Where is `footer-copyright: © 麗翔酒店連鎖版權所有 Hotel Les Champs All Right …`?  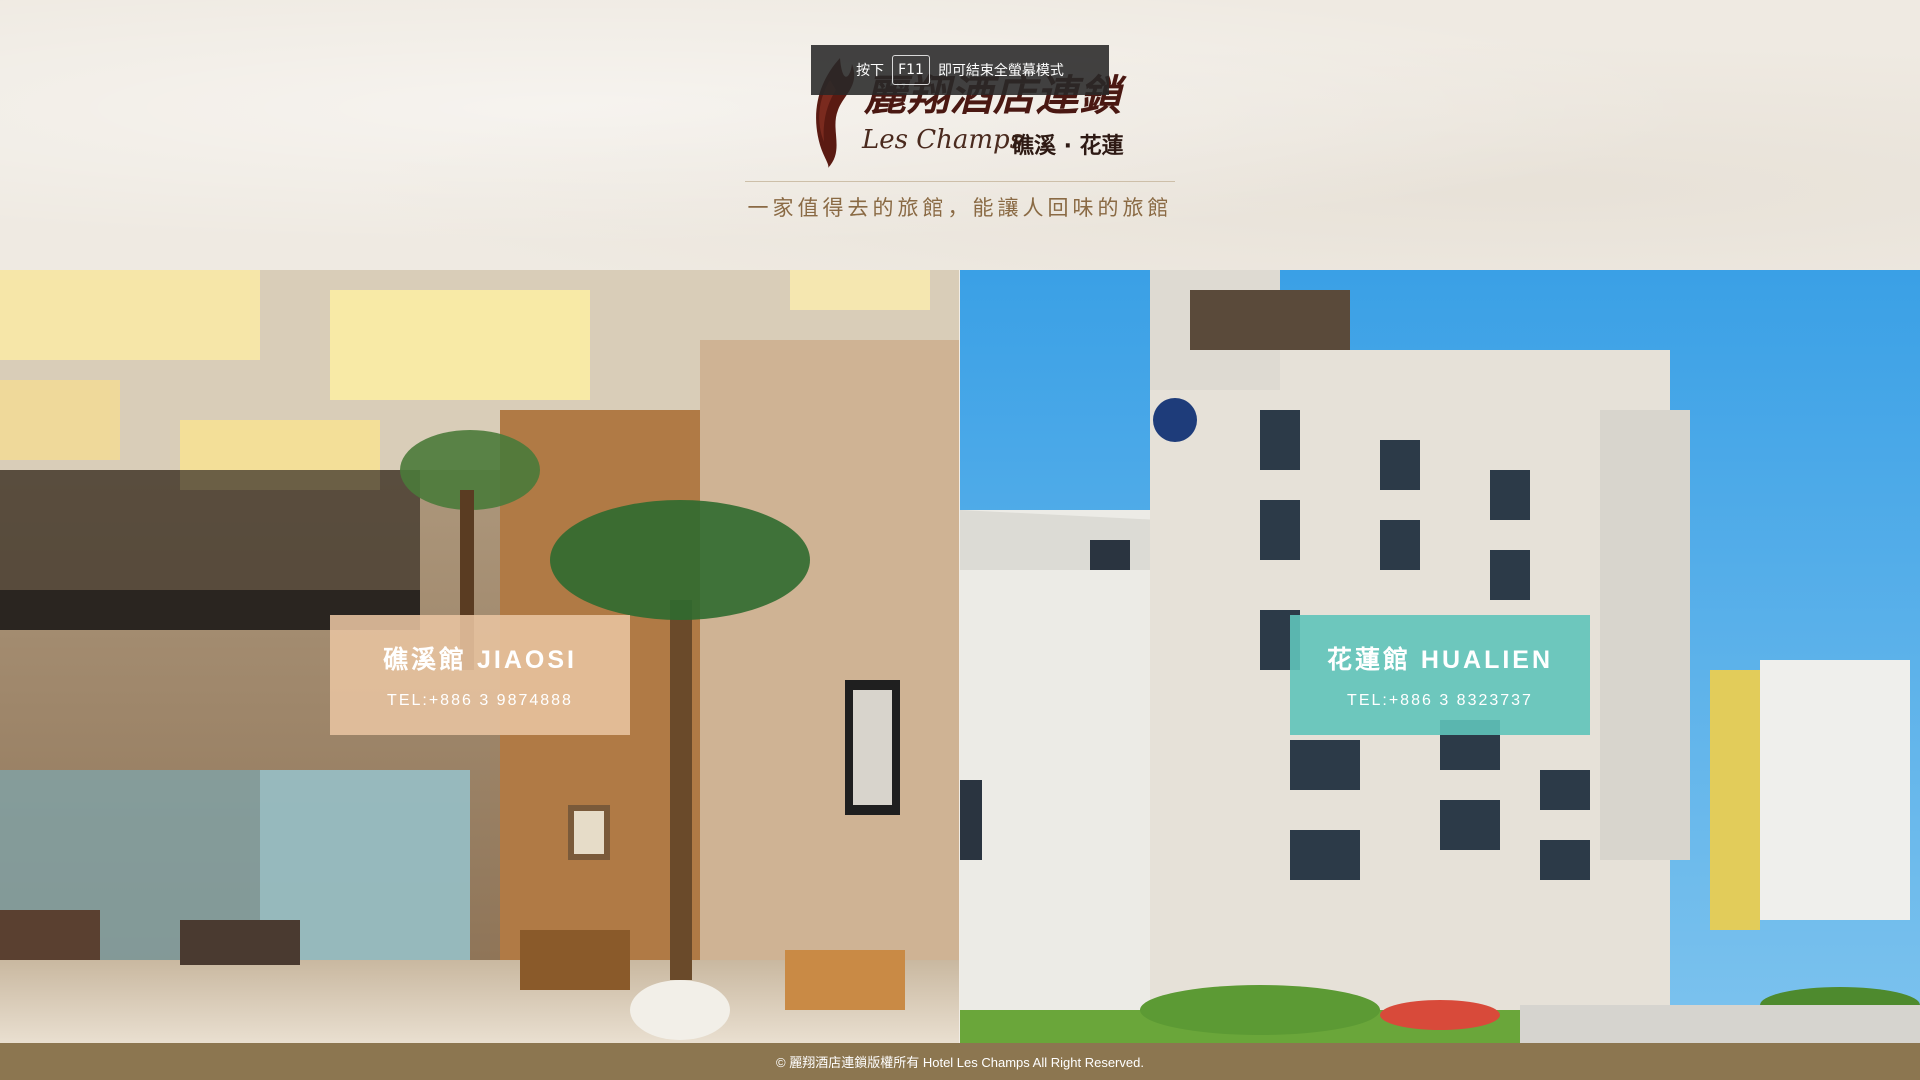
footer-copyright: © 麗翔酒店連鎖版權所有 Hotel Les Champs All Right … is located at coordinates (960, 1062).